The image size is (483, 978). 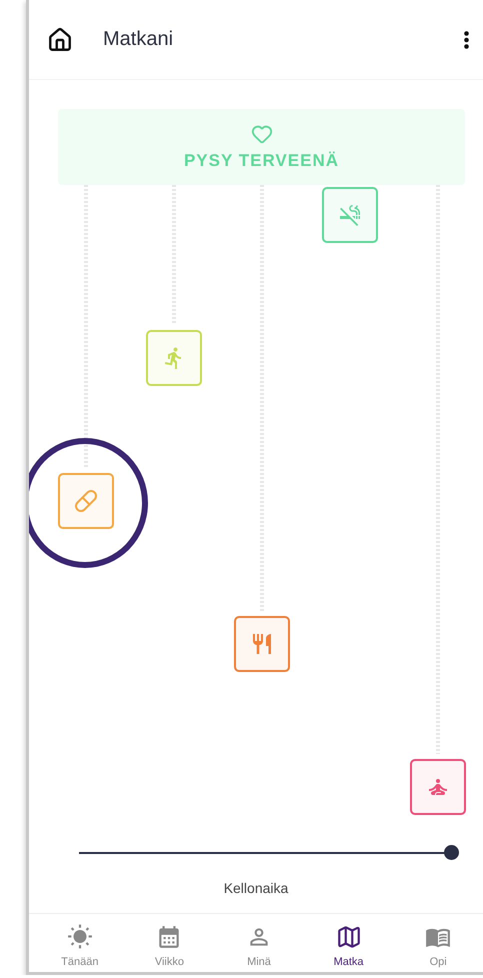 I want to click on sun-icon, so click(x=79, y=937).